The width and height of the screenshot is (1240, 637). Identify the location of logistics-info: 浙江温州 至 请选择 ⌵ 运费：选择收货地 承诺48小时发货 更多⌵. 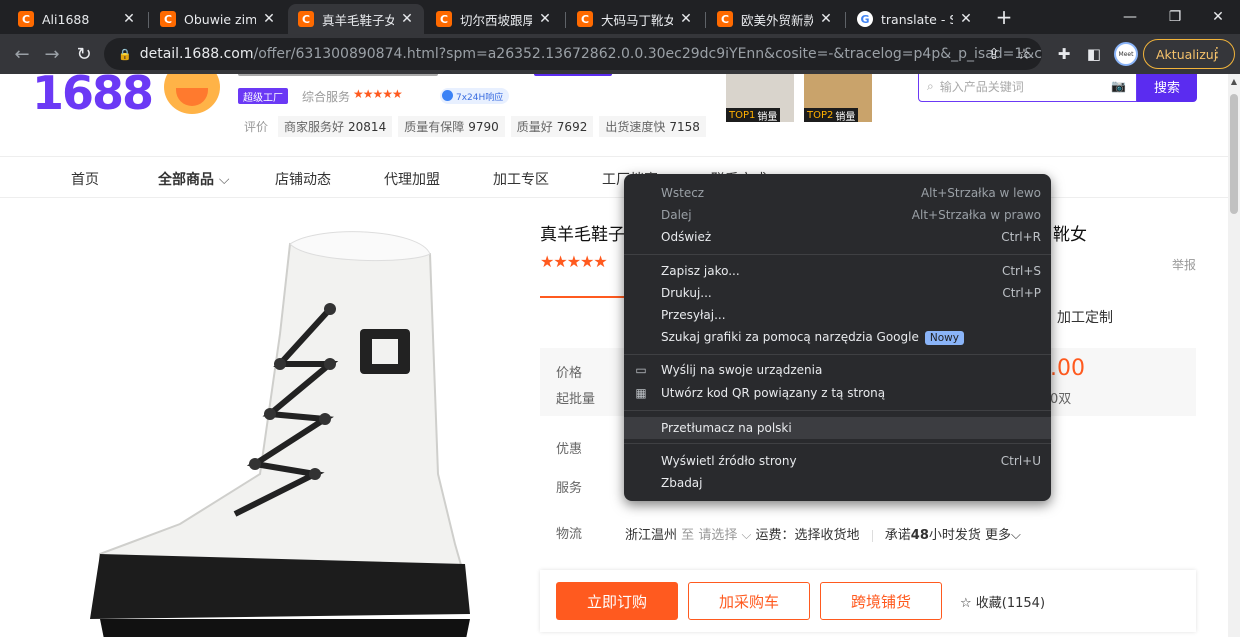
(823, 533).